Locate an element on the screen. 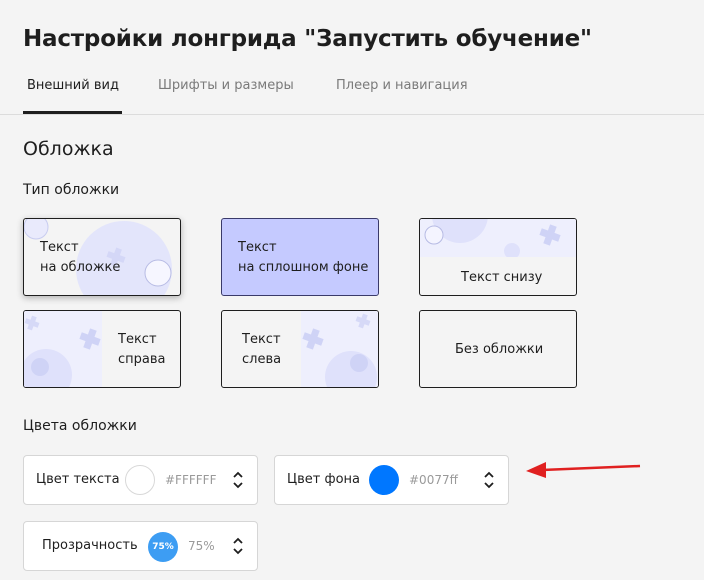 Image resolution: width=704 pixels, height=580 pixels. cover-option-no-cover: Без обложки is located at coordinates (498, 349).